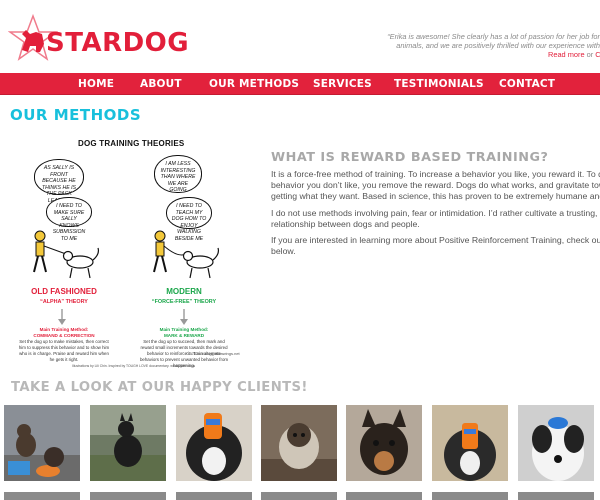 This screenshot has height=500, width=600. Describe the element at coordinates (590, 54) in the screenshot. I see `or-text: or` at that location.